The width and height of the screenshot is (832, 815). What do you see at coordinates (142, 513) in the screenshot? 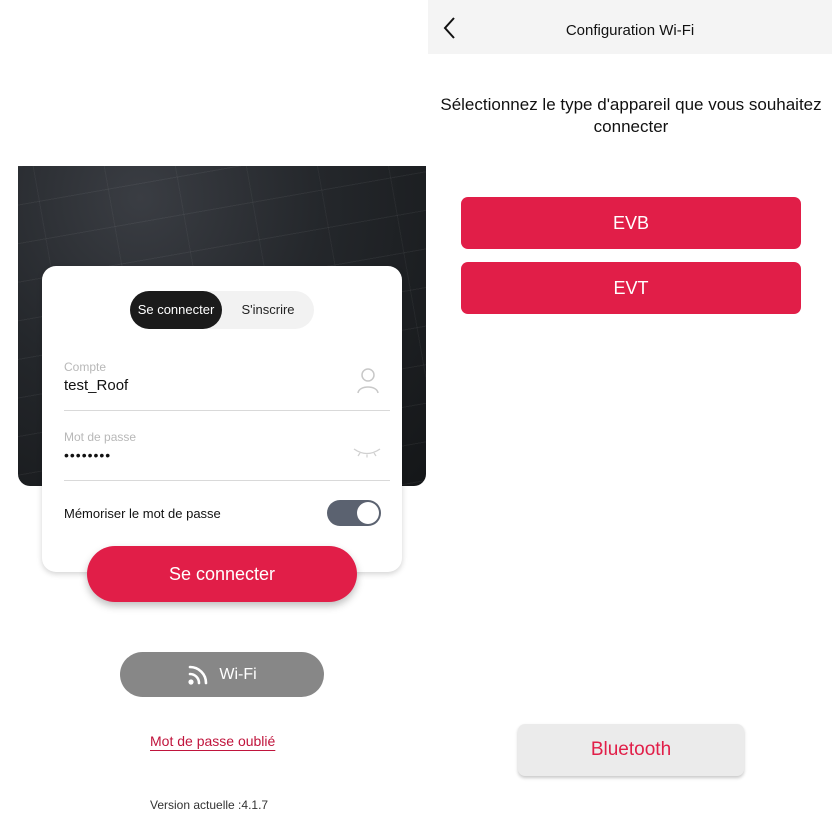
I see `remember-password-label: Mémoriser le mot de passe` at bounding box center [142, 513].